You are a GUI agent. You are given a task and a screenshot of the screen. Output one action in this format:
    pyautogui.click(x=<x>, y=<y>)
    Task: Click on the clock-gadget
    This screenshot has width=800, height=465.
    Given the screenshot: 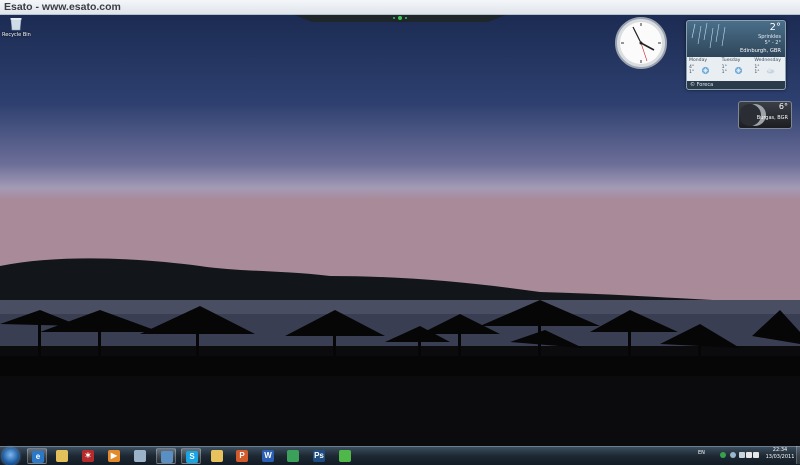 What is the action you would take?
    pyautogui.click(x=641, y=43)
    